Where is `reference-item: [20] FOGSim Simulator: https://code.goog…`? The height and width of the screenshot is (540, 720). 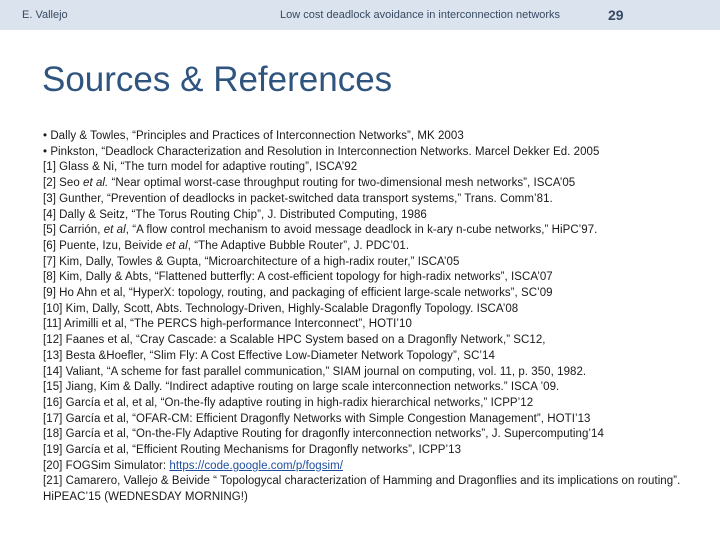
reference-item: [20] FOGSim Simulator: https://code.goog… is located at coordinates (193, 465).